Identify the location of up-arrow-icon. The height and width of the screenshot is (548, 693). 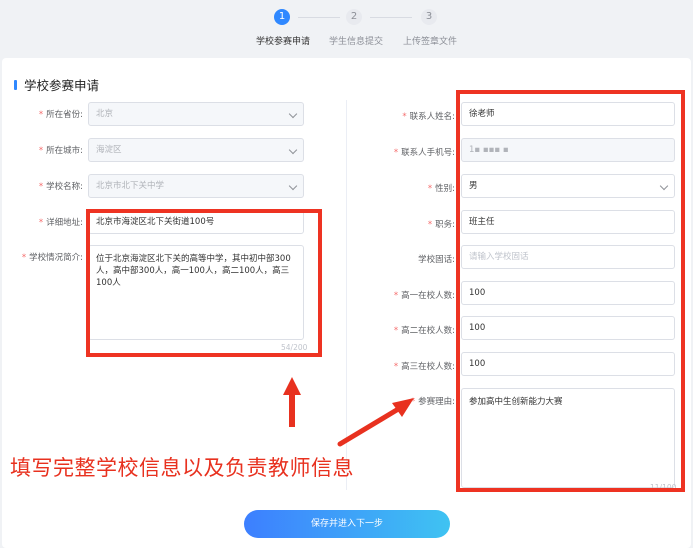
(292, 402).